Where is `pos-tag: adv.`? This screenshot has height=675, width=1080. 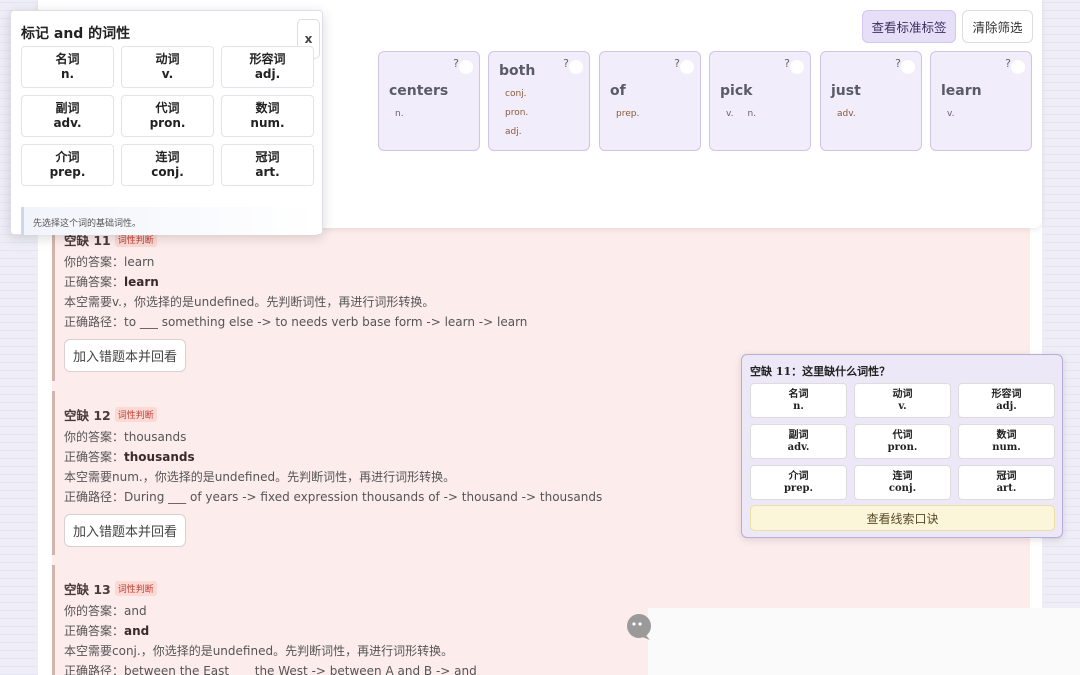 pos-tag: adv. is located at coordinates (846, 114).